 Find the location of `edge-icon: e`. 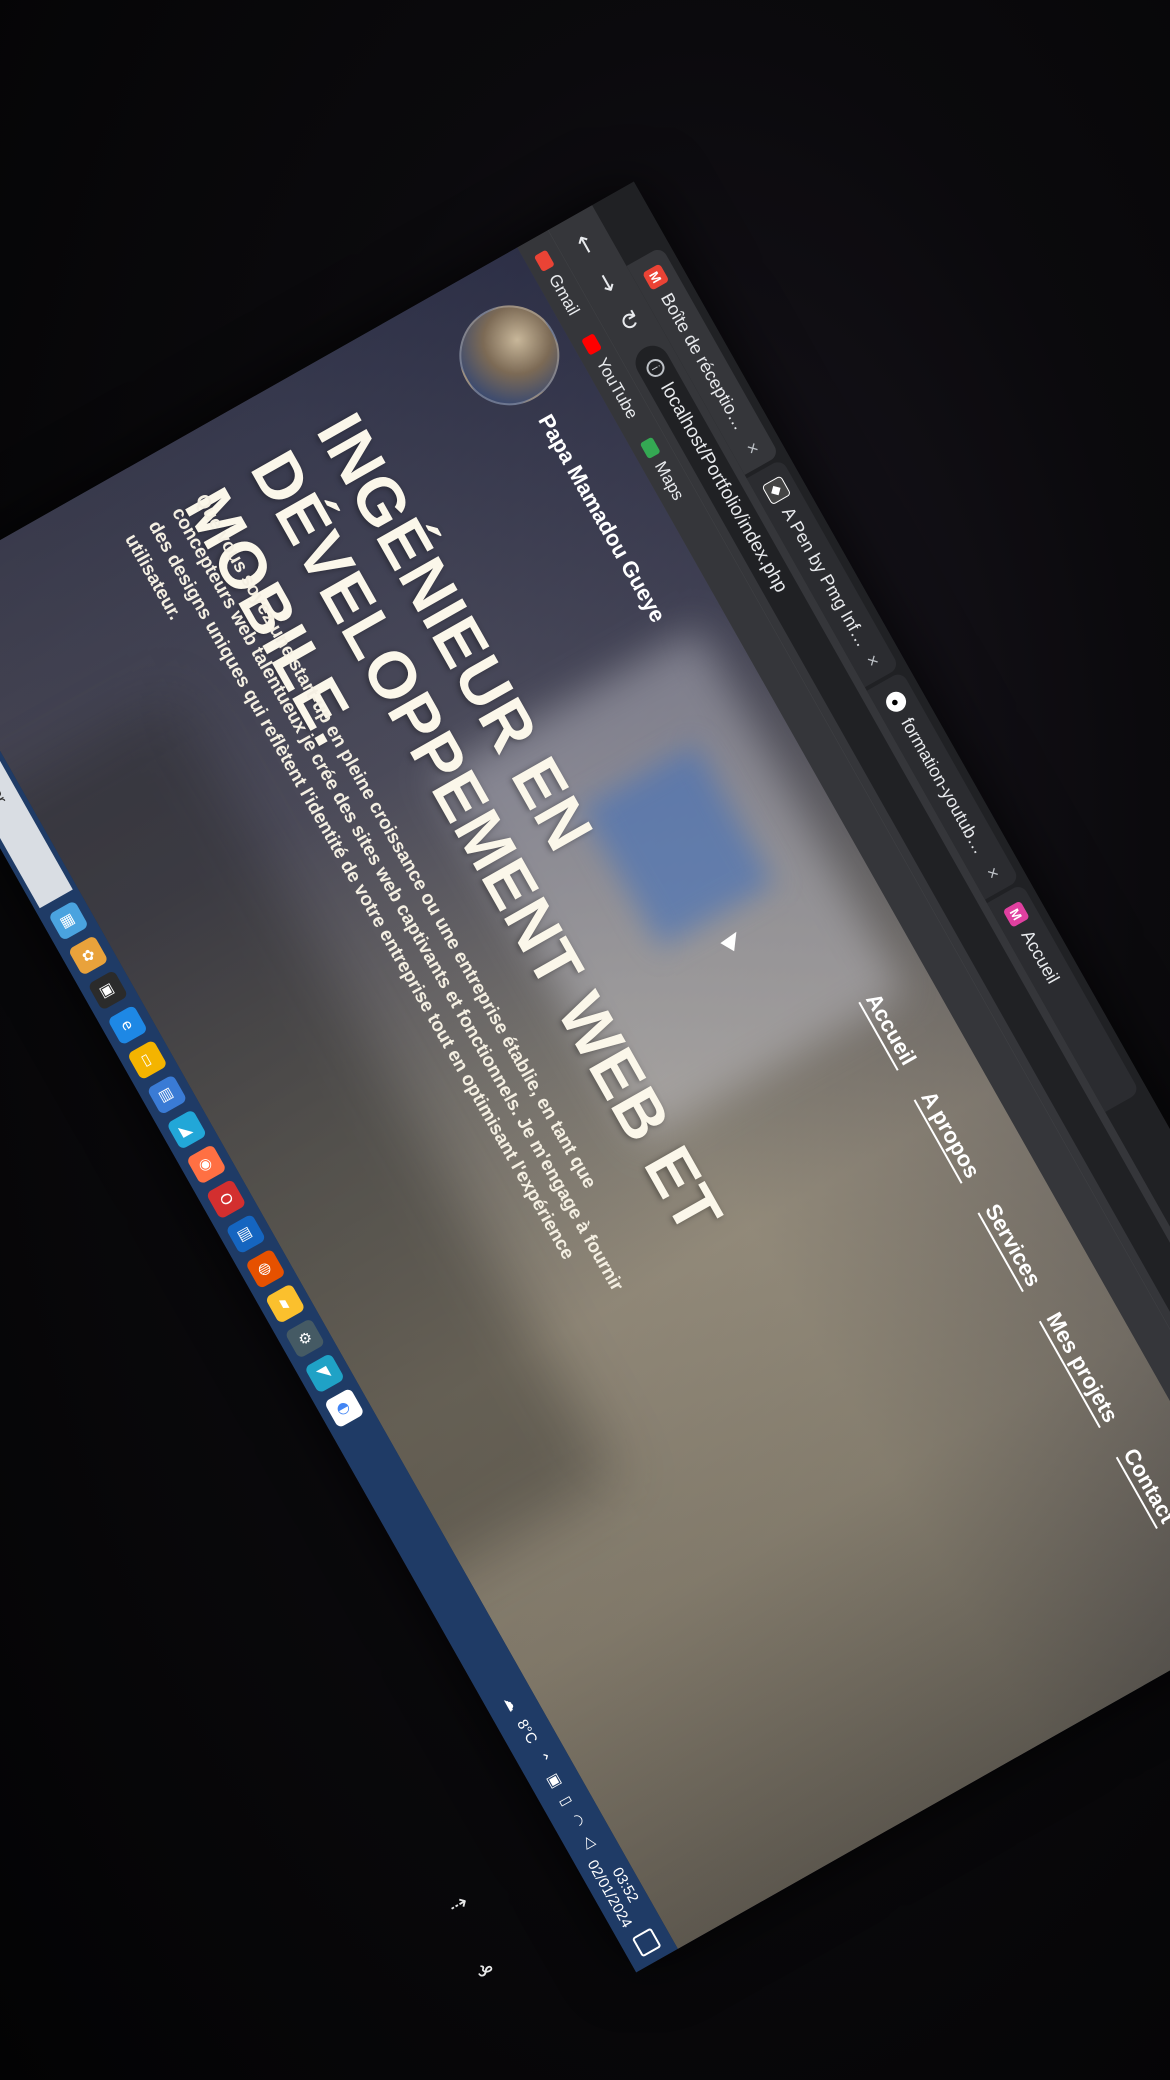

edge-icon: e is located at coordinates (128, 1025).